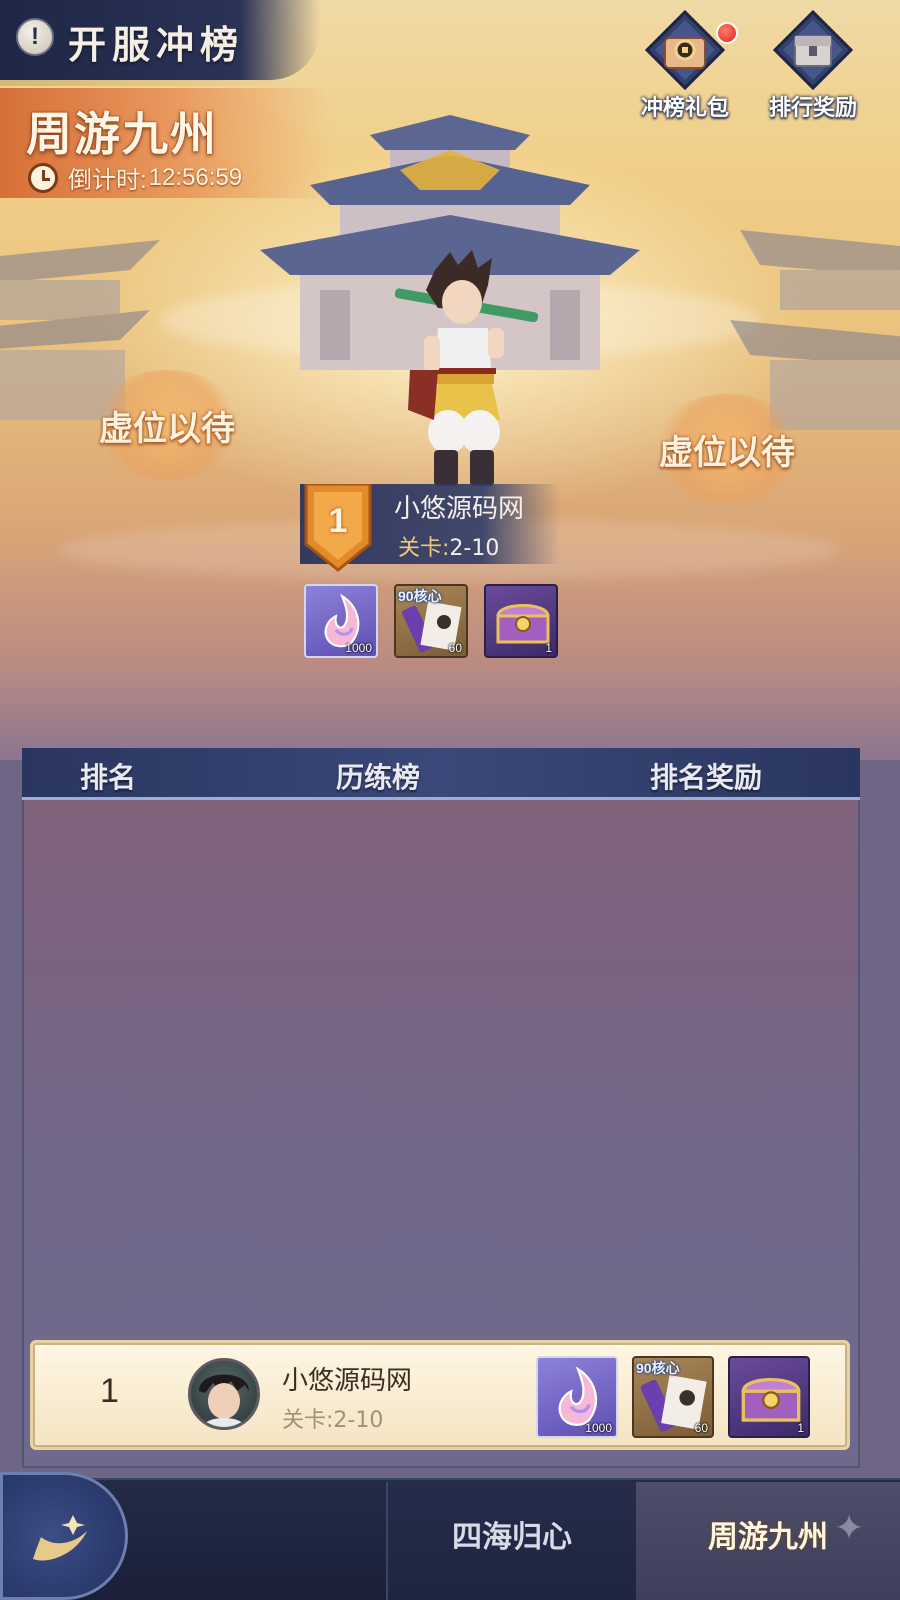 This screenshot has width=900, height=1600. Describe the element at coordinates (465, 370) in the screenshot. I see `hero-character` at that location.